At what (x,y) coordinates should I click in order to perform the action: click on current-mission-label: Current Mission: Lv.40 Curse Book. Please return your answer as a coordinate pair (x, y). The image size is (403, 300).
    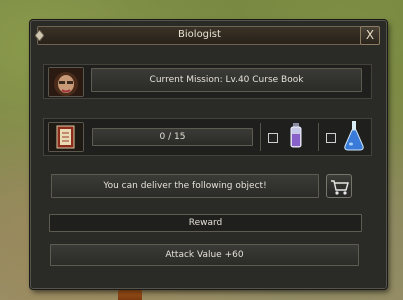
    Looking at the image, I should click on (226, 80).